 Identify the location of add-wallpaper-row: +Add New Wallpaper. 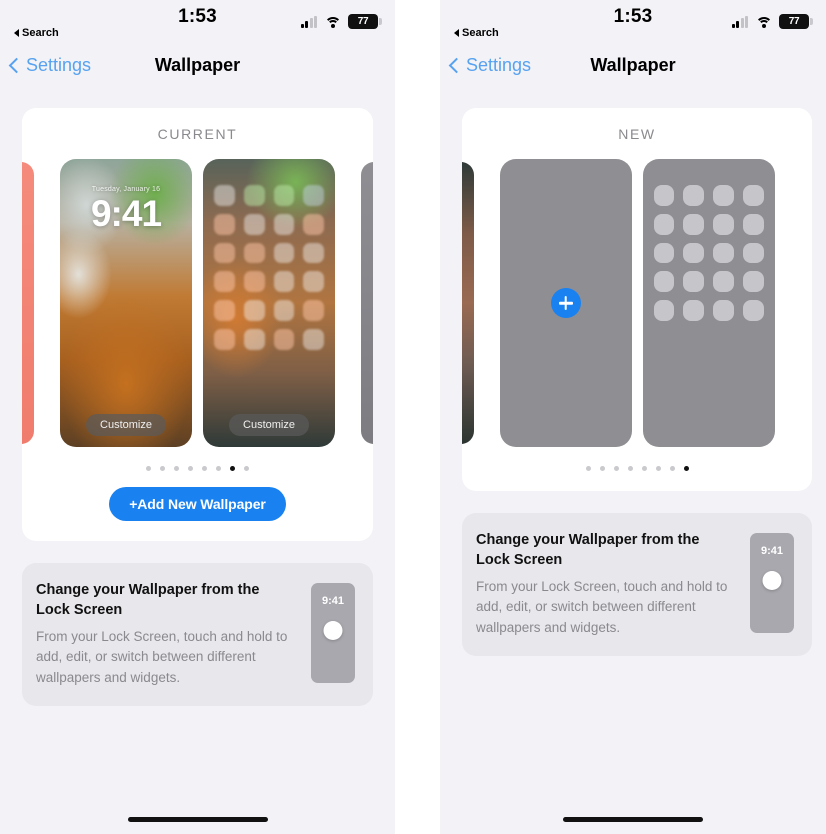
(197, 504).